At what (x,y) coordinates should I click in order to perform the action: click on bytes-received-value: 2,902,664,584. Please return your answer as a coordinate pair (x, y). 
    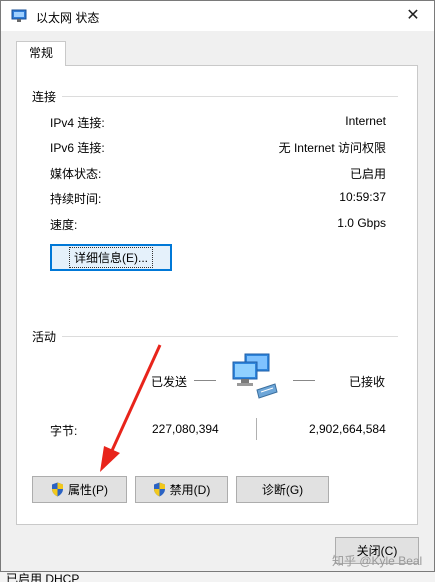
    Looking at the image, I should click on (347, 429).